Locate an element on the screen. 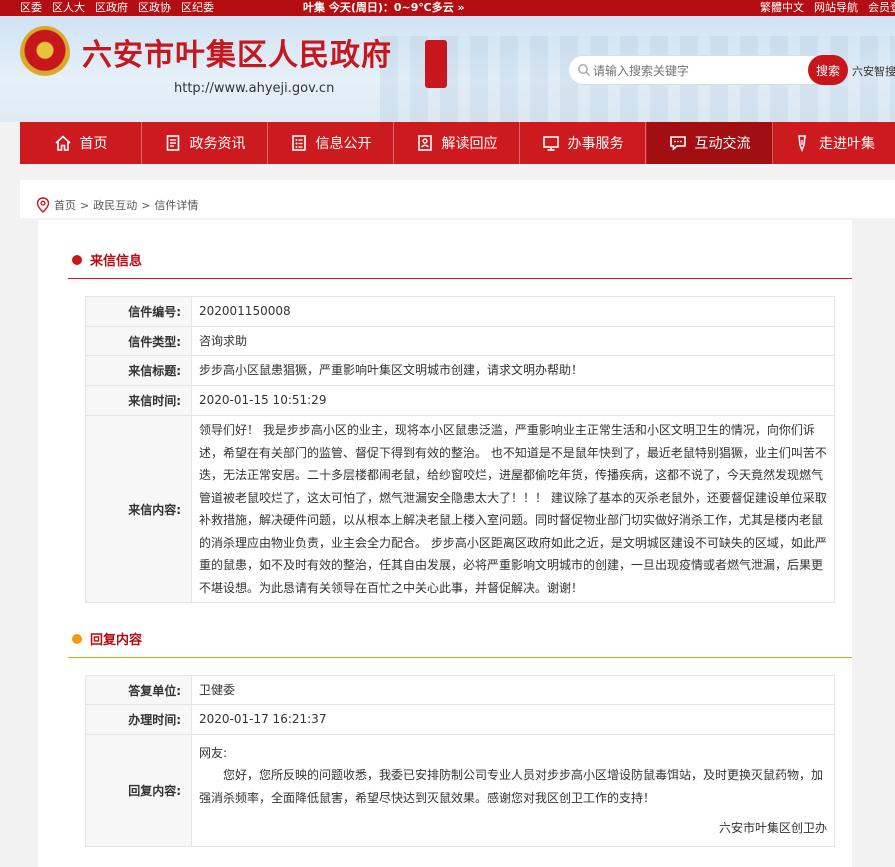 The image size is (895, 867). smart-search-label: 六安智搜 is located at coordinates (873, 71).